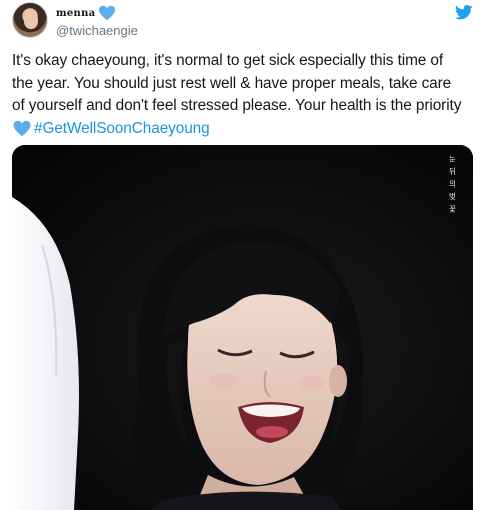  I want to click on avatar, so click(30, 20).